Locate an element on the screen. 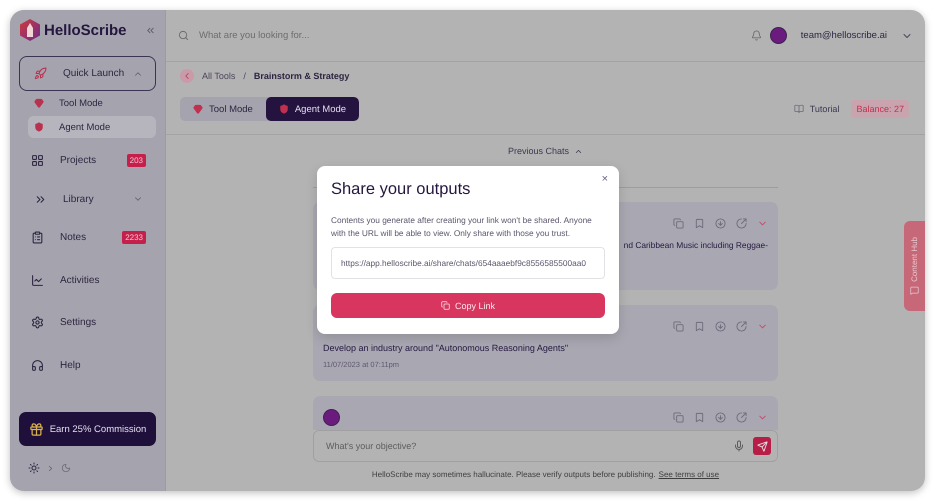 The width and height of the screenshot is (935, 501). send-icon is located at coordinates (762, 446).